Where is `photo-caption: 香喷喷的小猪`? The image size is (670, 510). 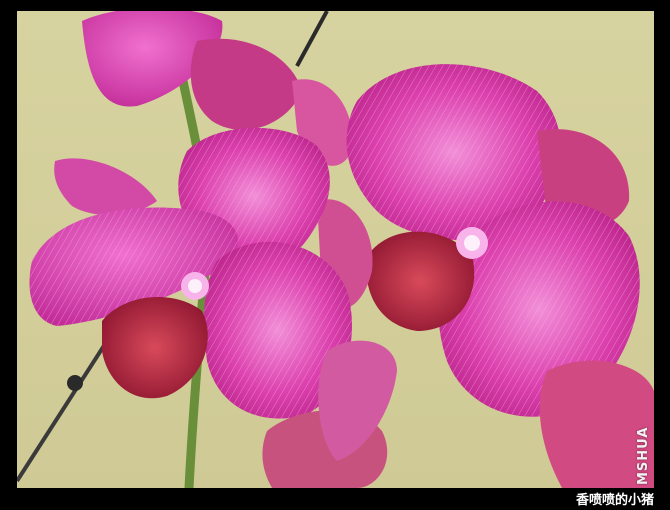 photo-caption: 香喷喷的小猪 is located at coordinates (614, 500).